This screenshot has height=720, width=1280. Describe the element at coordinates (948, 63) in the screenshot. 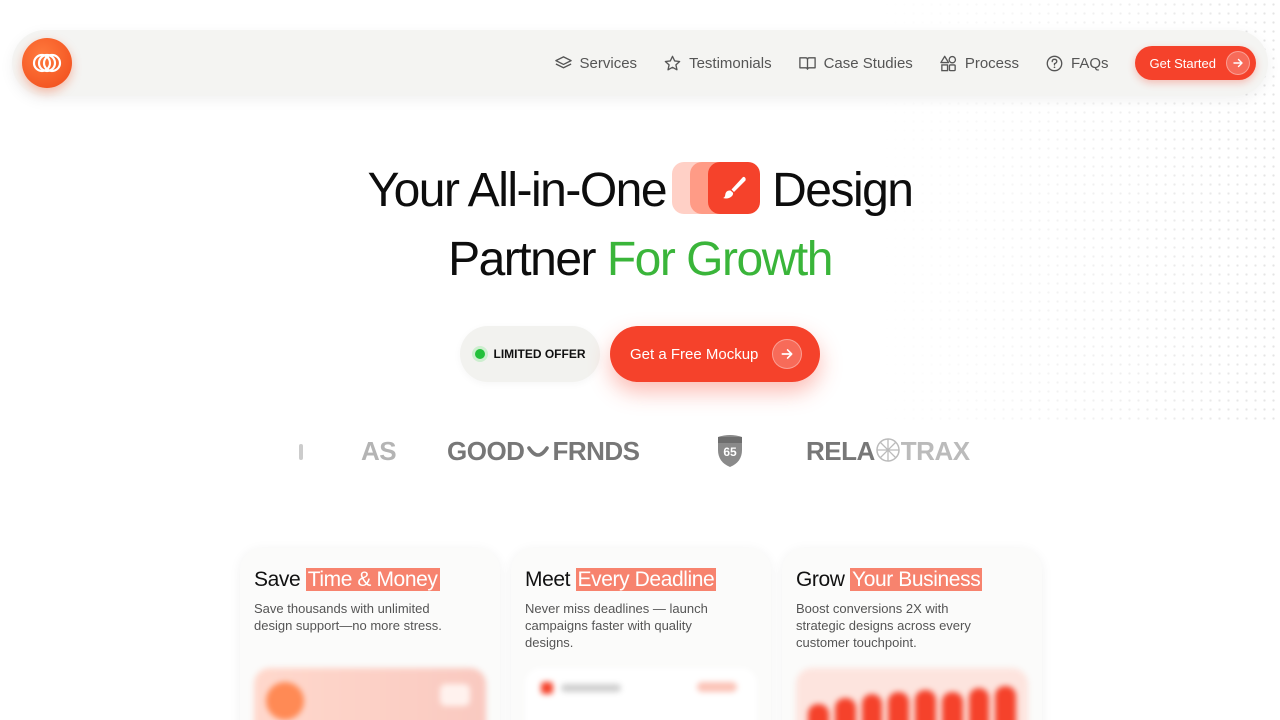

I see `shapes-icon` at that location.